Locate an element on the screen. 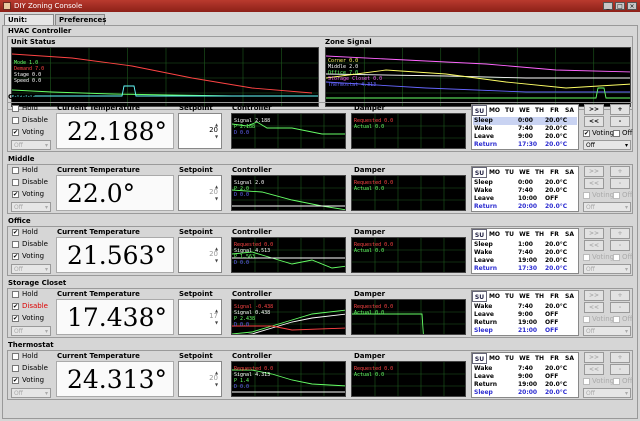  schedule-voting-checkbox: ✔ is located at coordinates (586, 133).